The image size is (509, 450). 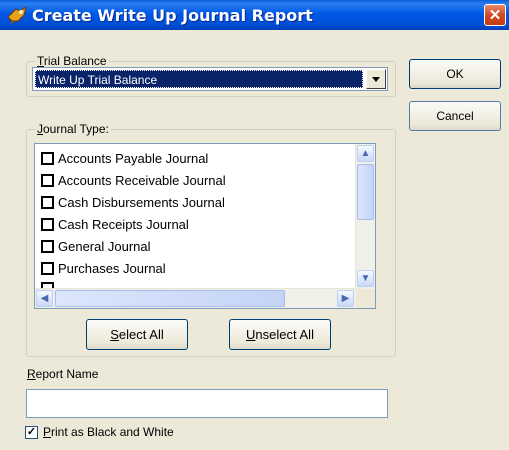 What do you see at coordinates (108, 432) in the screenshot?
I see `print-bw-label: Print as Black and White` at bounding box center [108, 432].